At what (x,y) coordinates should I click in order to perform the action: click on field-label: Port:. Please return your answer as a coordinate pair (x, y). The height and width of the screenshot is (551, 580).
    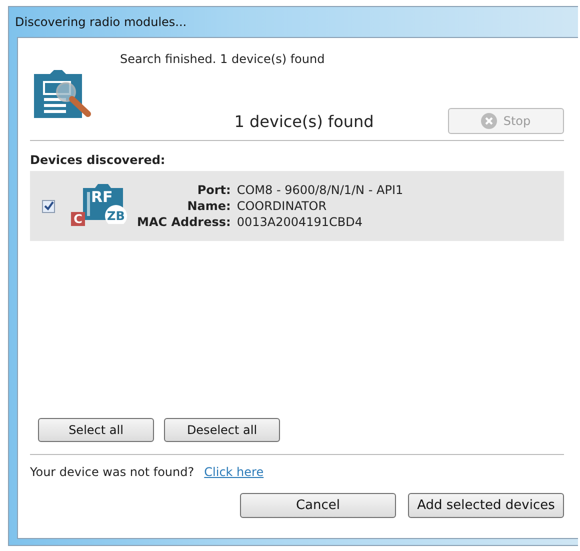
    Looking at the image, I should click on (213, 190).